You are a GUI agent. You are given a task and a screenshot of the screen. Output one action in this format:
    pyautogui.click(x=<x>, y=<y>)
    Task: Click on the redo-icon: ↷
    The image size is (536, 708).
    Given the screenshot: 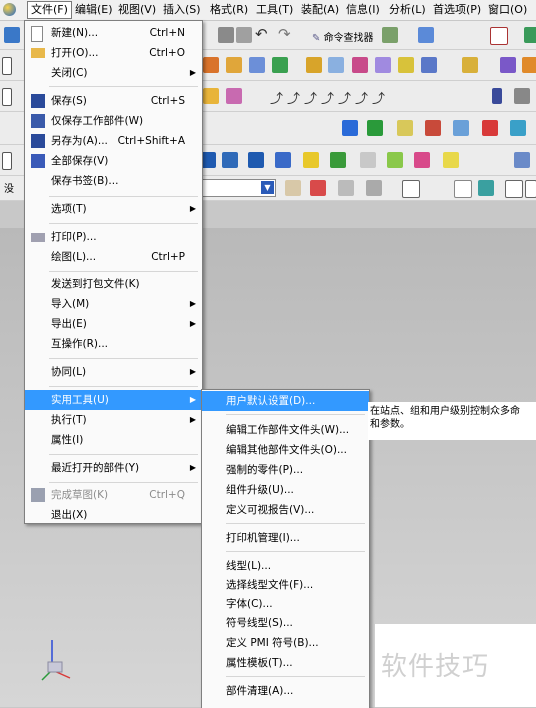 What is the action you would take?
    pyautogui.click(x=284, y=34)
    